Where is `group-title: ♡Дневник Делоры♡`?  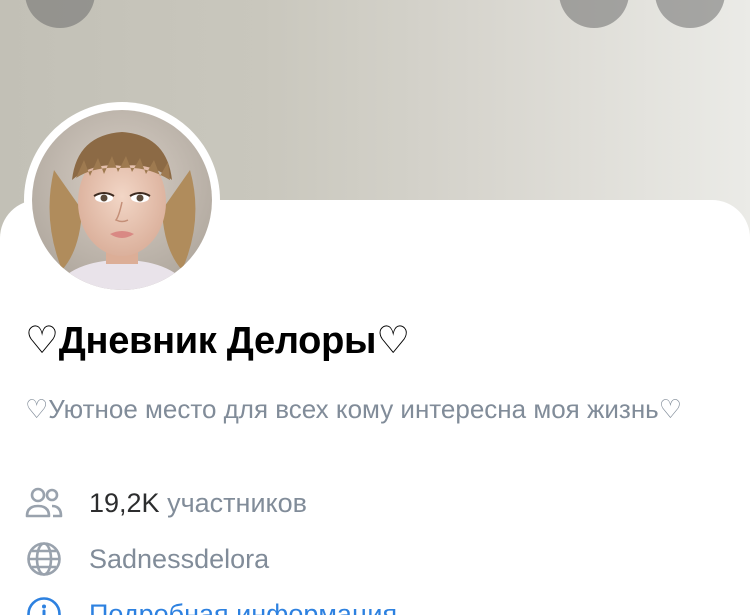
group-title: ♡Дневник Делоры♡ is located at coordinates (217, 341).